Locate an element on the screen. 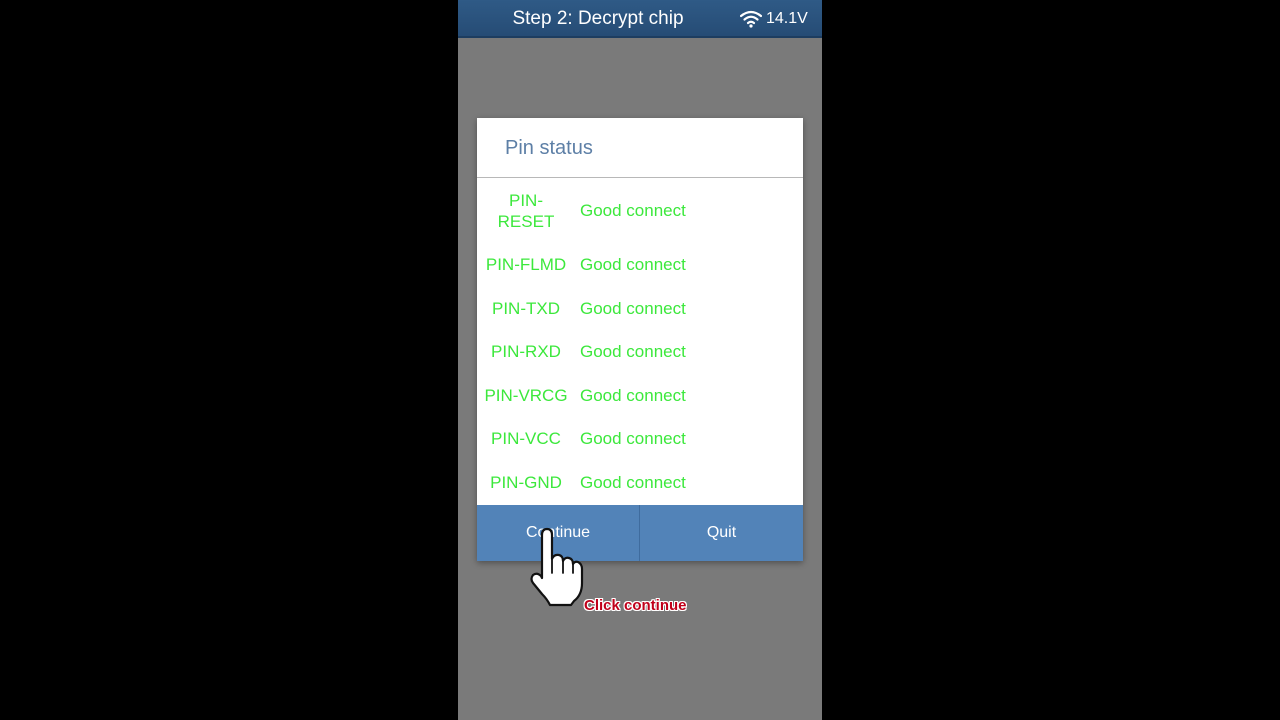  top-bar: Step 2: Decrypt chip 14.1V is located at coordinates (640, 19).